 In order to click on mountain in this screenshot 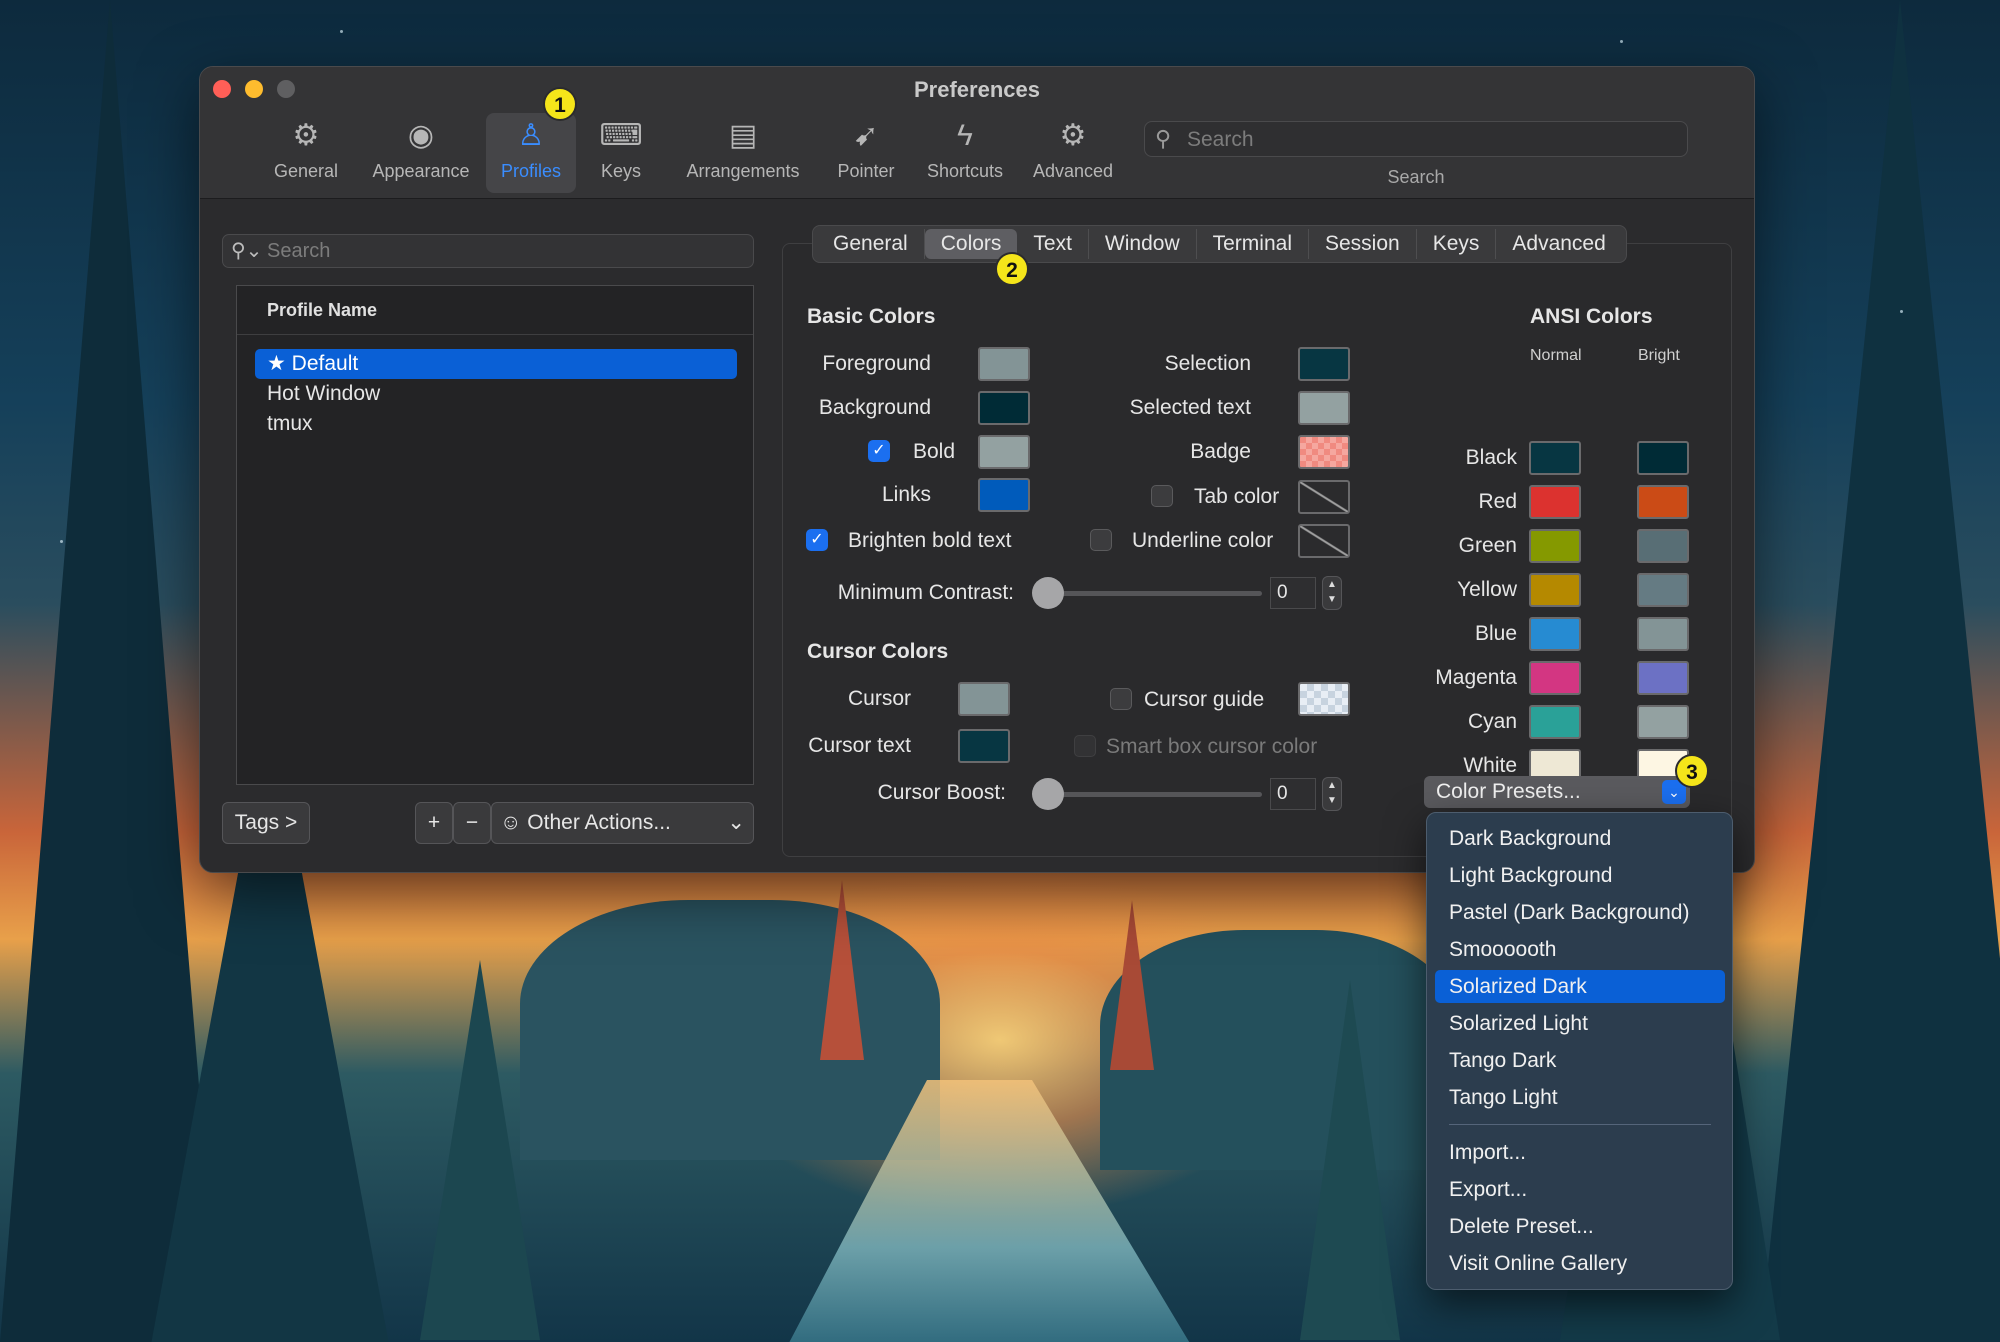, I will do `click(1280, 1050)`.